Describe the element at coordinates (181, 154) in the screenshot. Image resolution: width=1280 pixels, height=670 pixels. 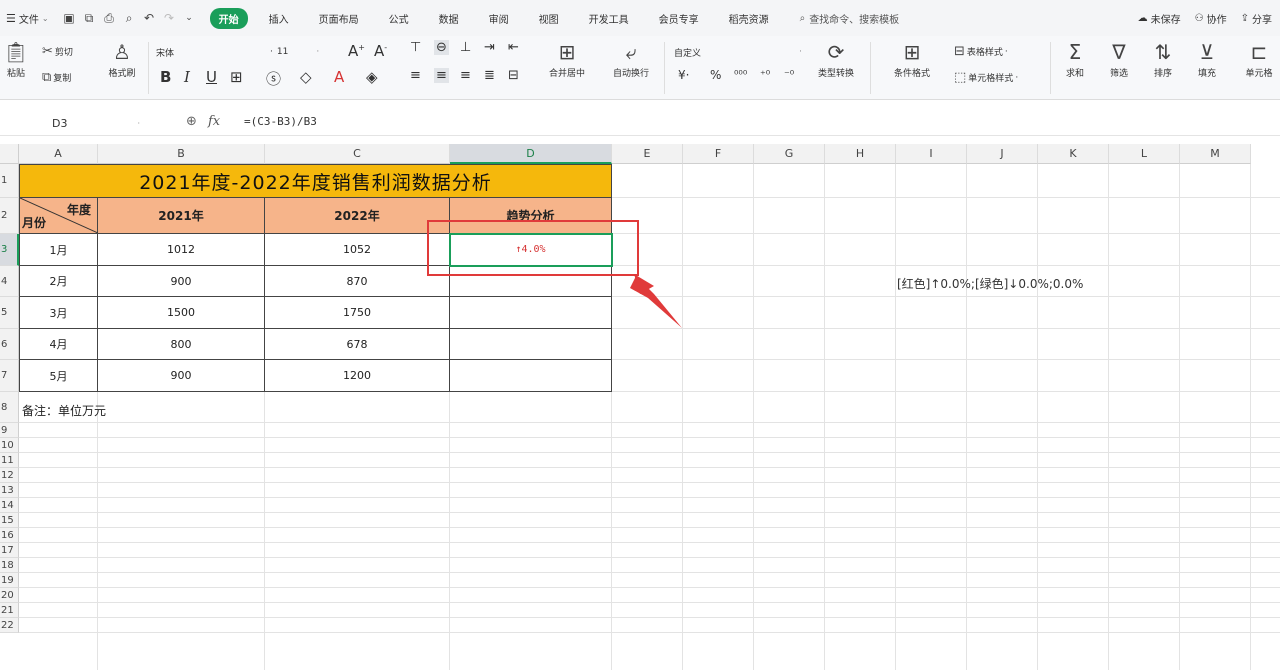
I see `column-header-b: B` at that location.